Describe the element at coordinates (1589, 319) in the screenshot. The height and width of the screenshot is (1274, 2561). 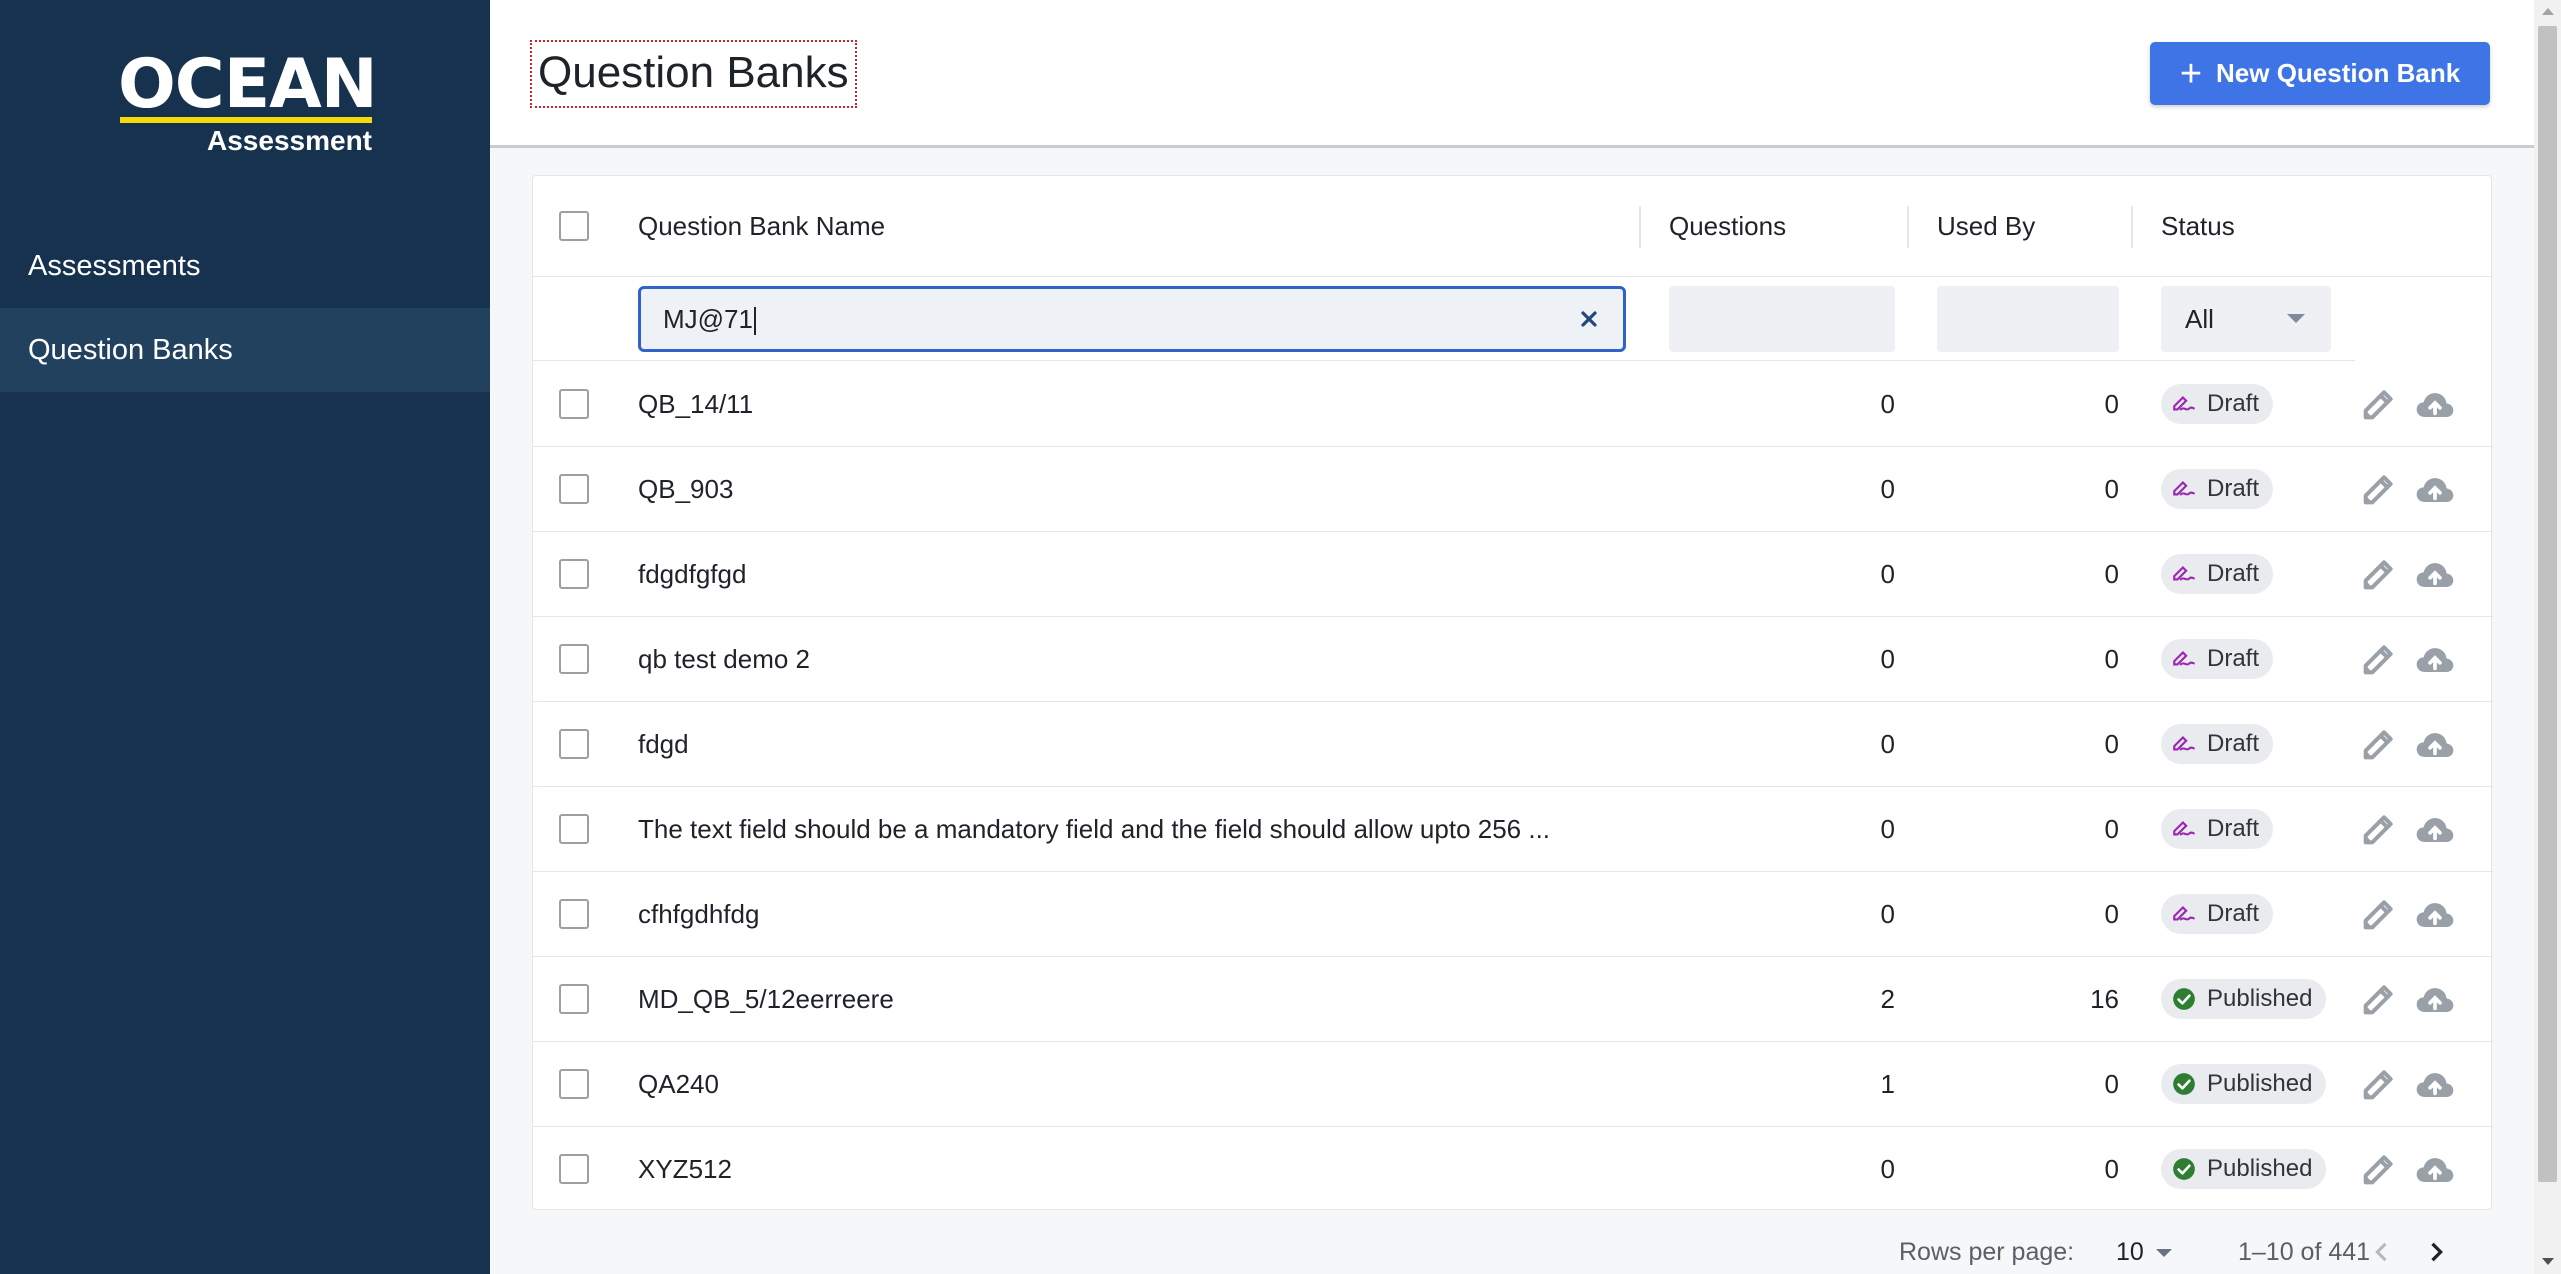
I see `clear-icon` at that location.